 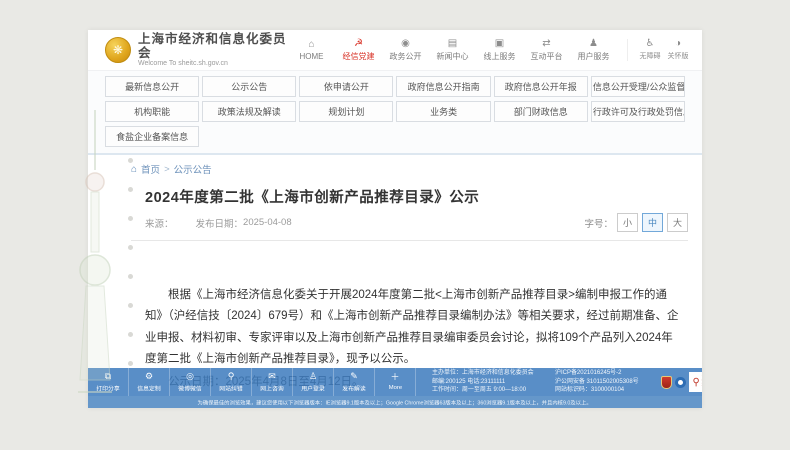 I want to click on footer-badges: ⚲ 政府网站找错, so click(x=681, y=382).